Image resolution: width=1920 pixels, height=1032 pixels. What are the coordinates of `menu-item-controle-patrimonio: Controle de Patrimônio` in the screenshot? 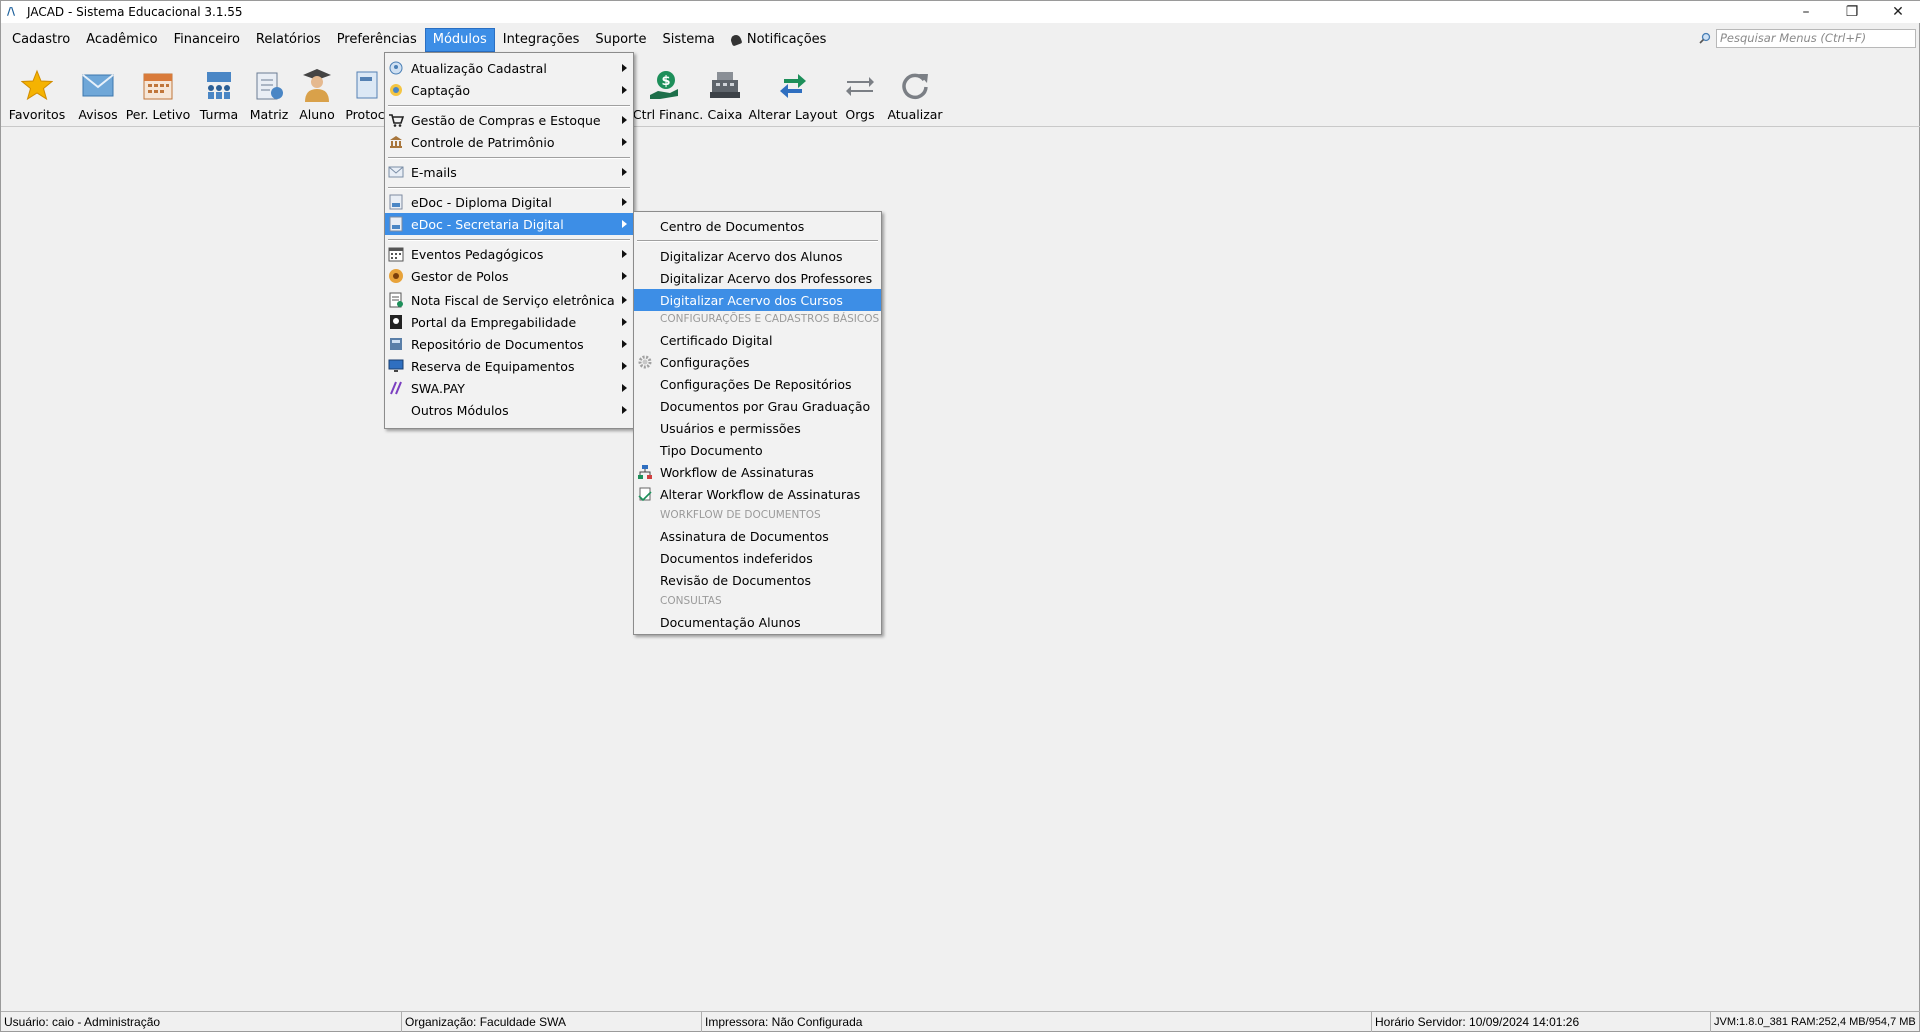 It's located at (509, 142).